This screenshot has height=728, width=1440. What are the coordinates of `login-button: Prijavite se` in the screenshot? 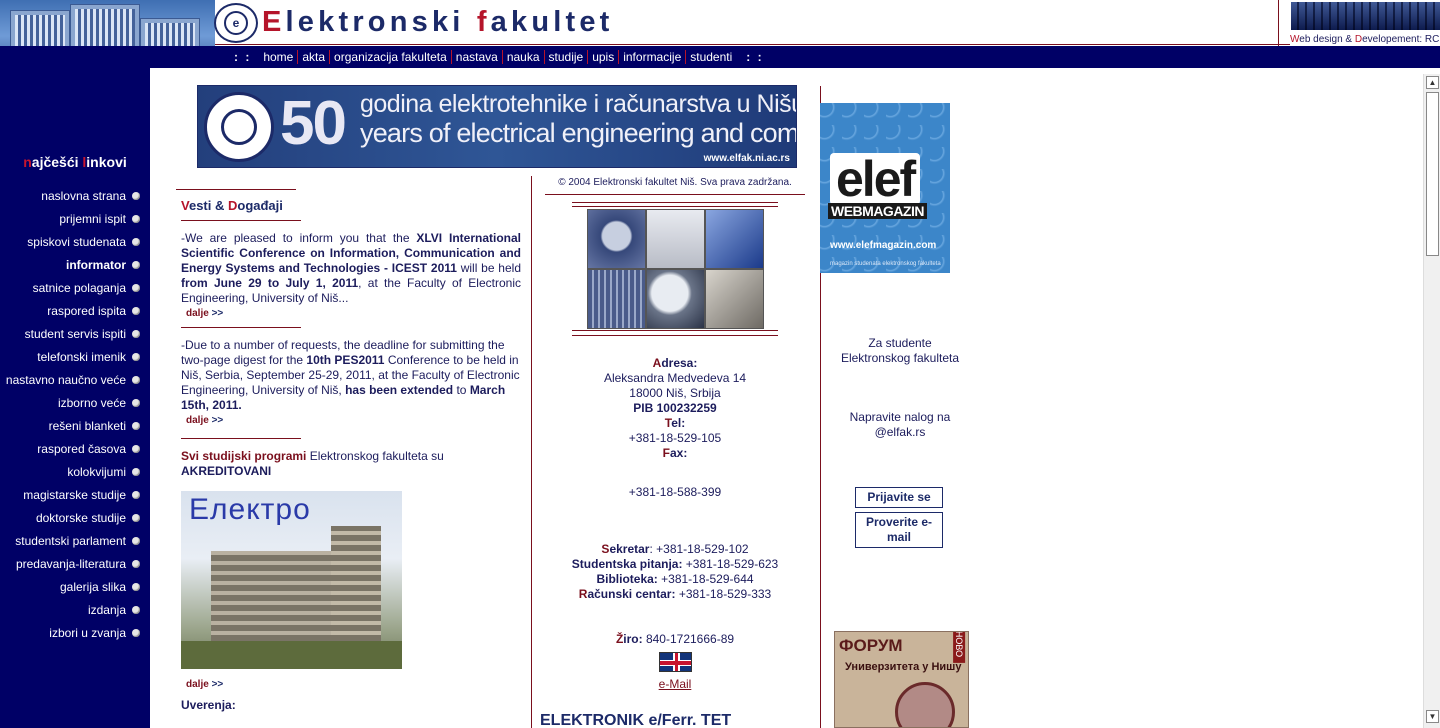 It's located at (899, 497).